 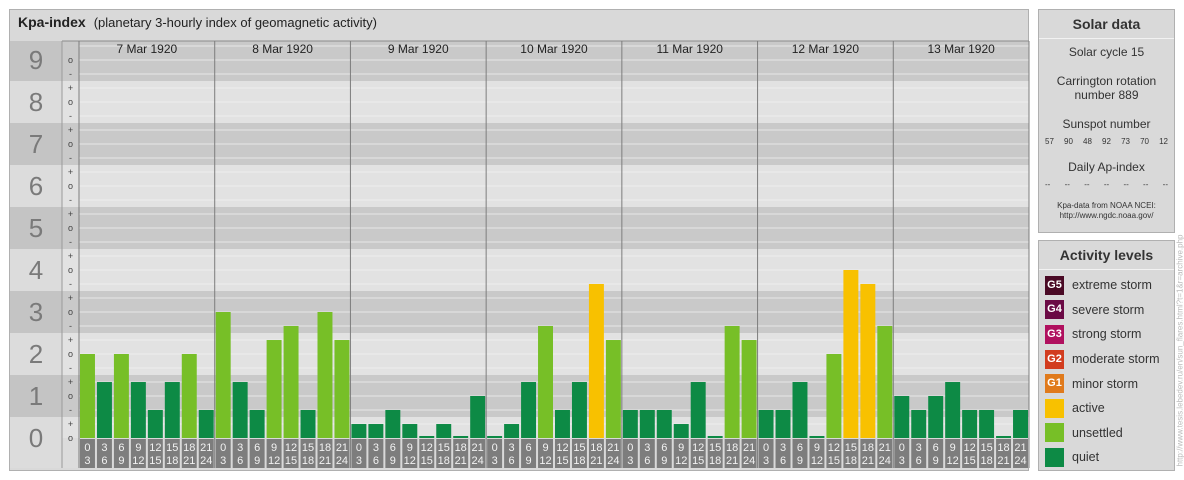 What do you see at coordinates (1106, 184) in the screenshot?
I see `ap-values: -- -- -- -- -- -- --` at bounding box center [1106, 184].